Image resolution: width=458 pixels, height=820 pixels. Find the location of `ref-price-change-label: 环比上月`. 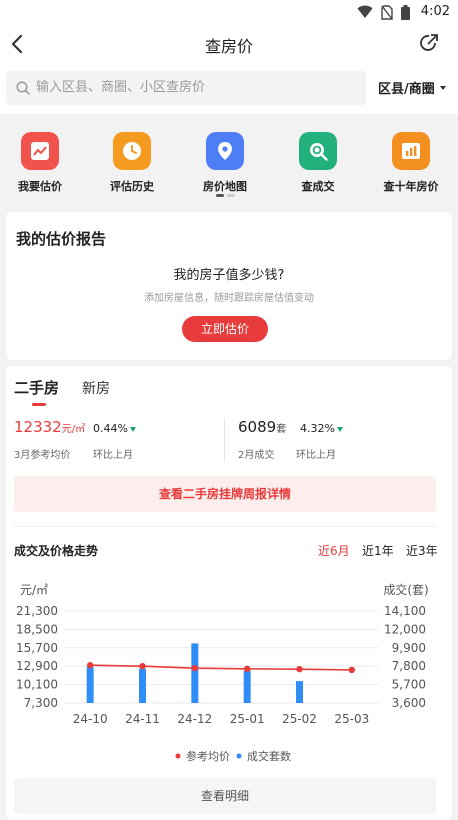

ref-price-change-label: 环比上月 is located at coordinates (113, 455).